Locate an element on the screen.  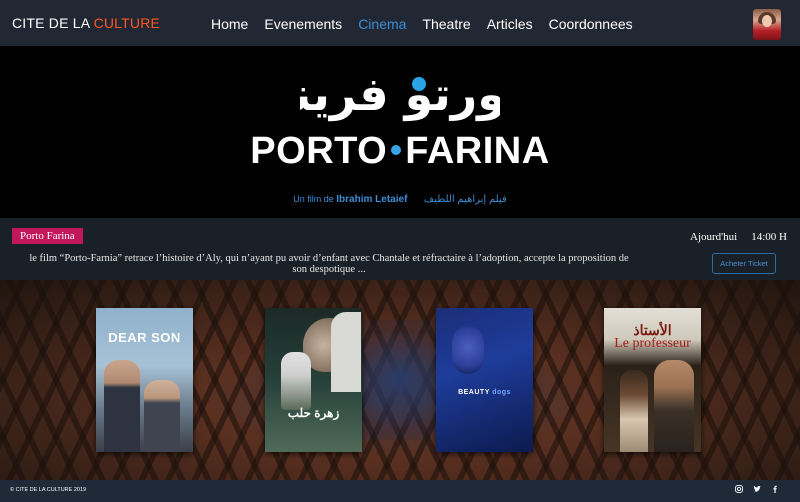
nav-coordonnees: Coordonnees is located at coordinates (591, 24).